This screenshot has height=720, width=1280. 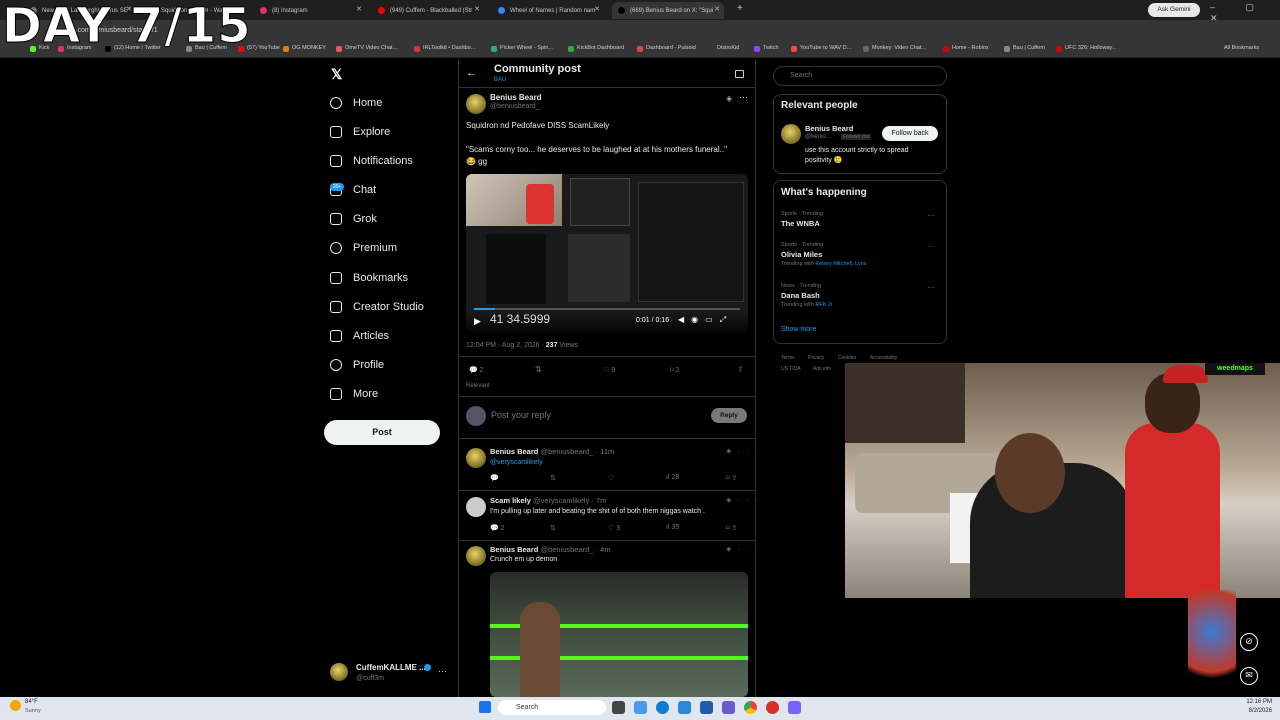 I want to click on video-progress-track, so click(x=607, y=309).